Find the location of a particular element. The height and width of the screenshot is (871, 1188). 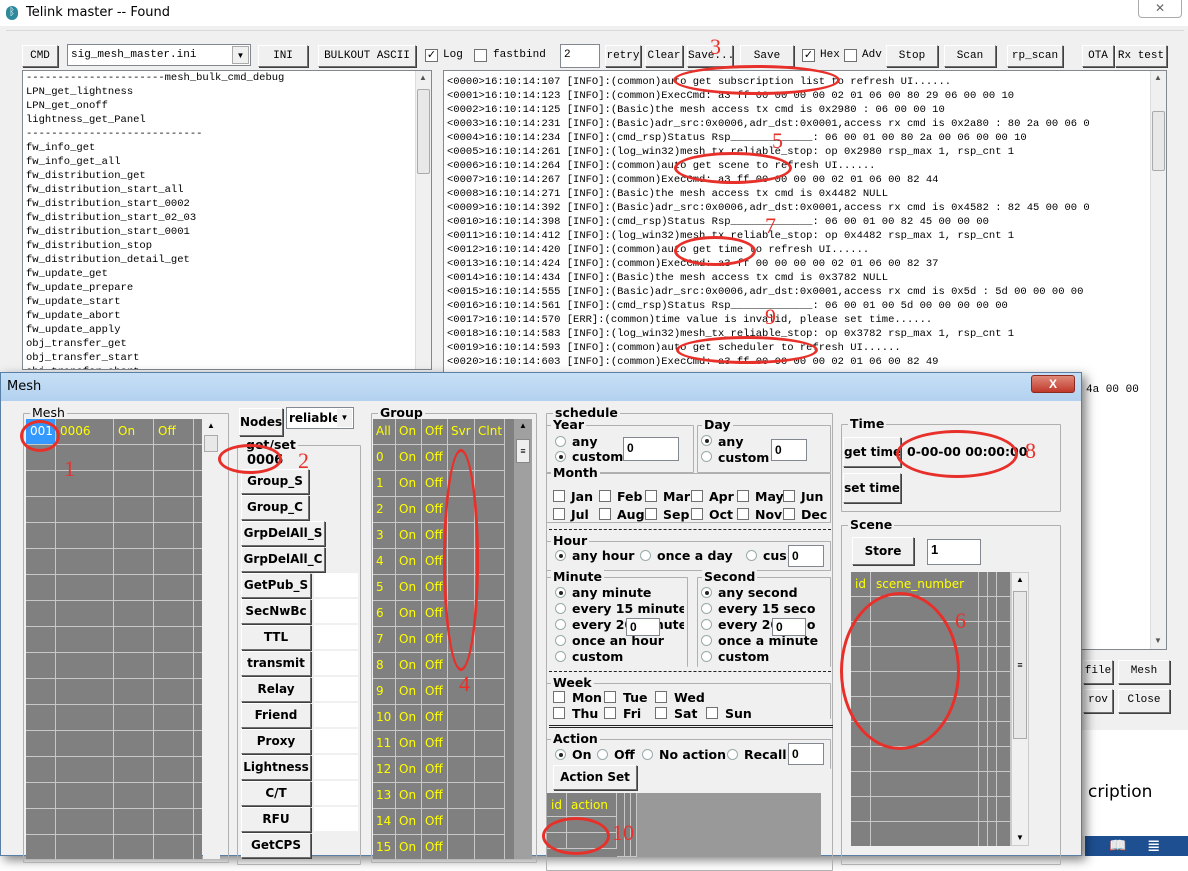

command-list-item: fw_update_get is located at coordinates (227, 274).